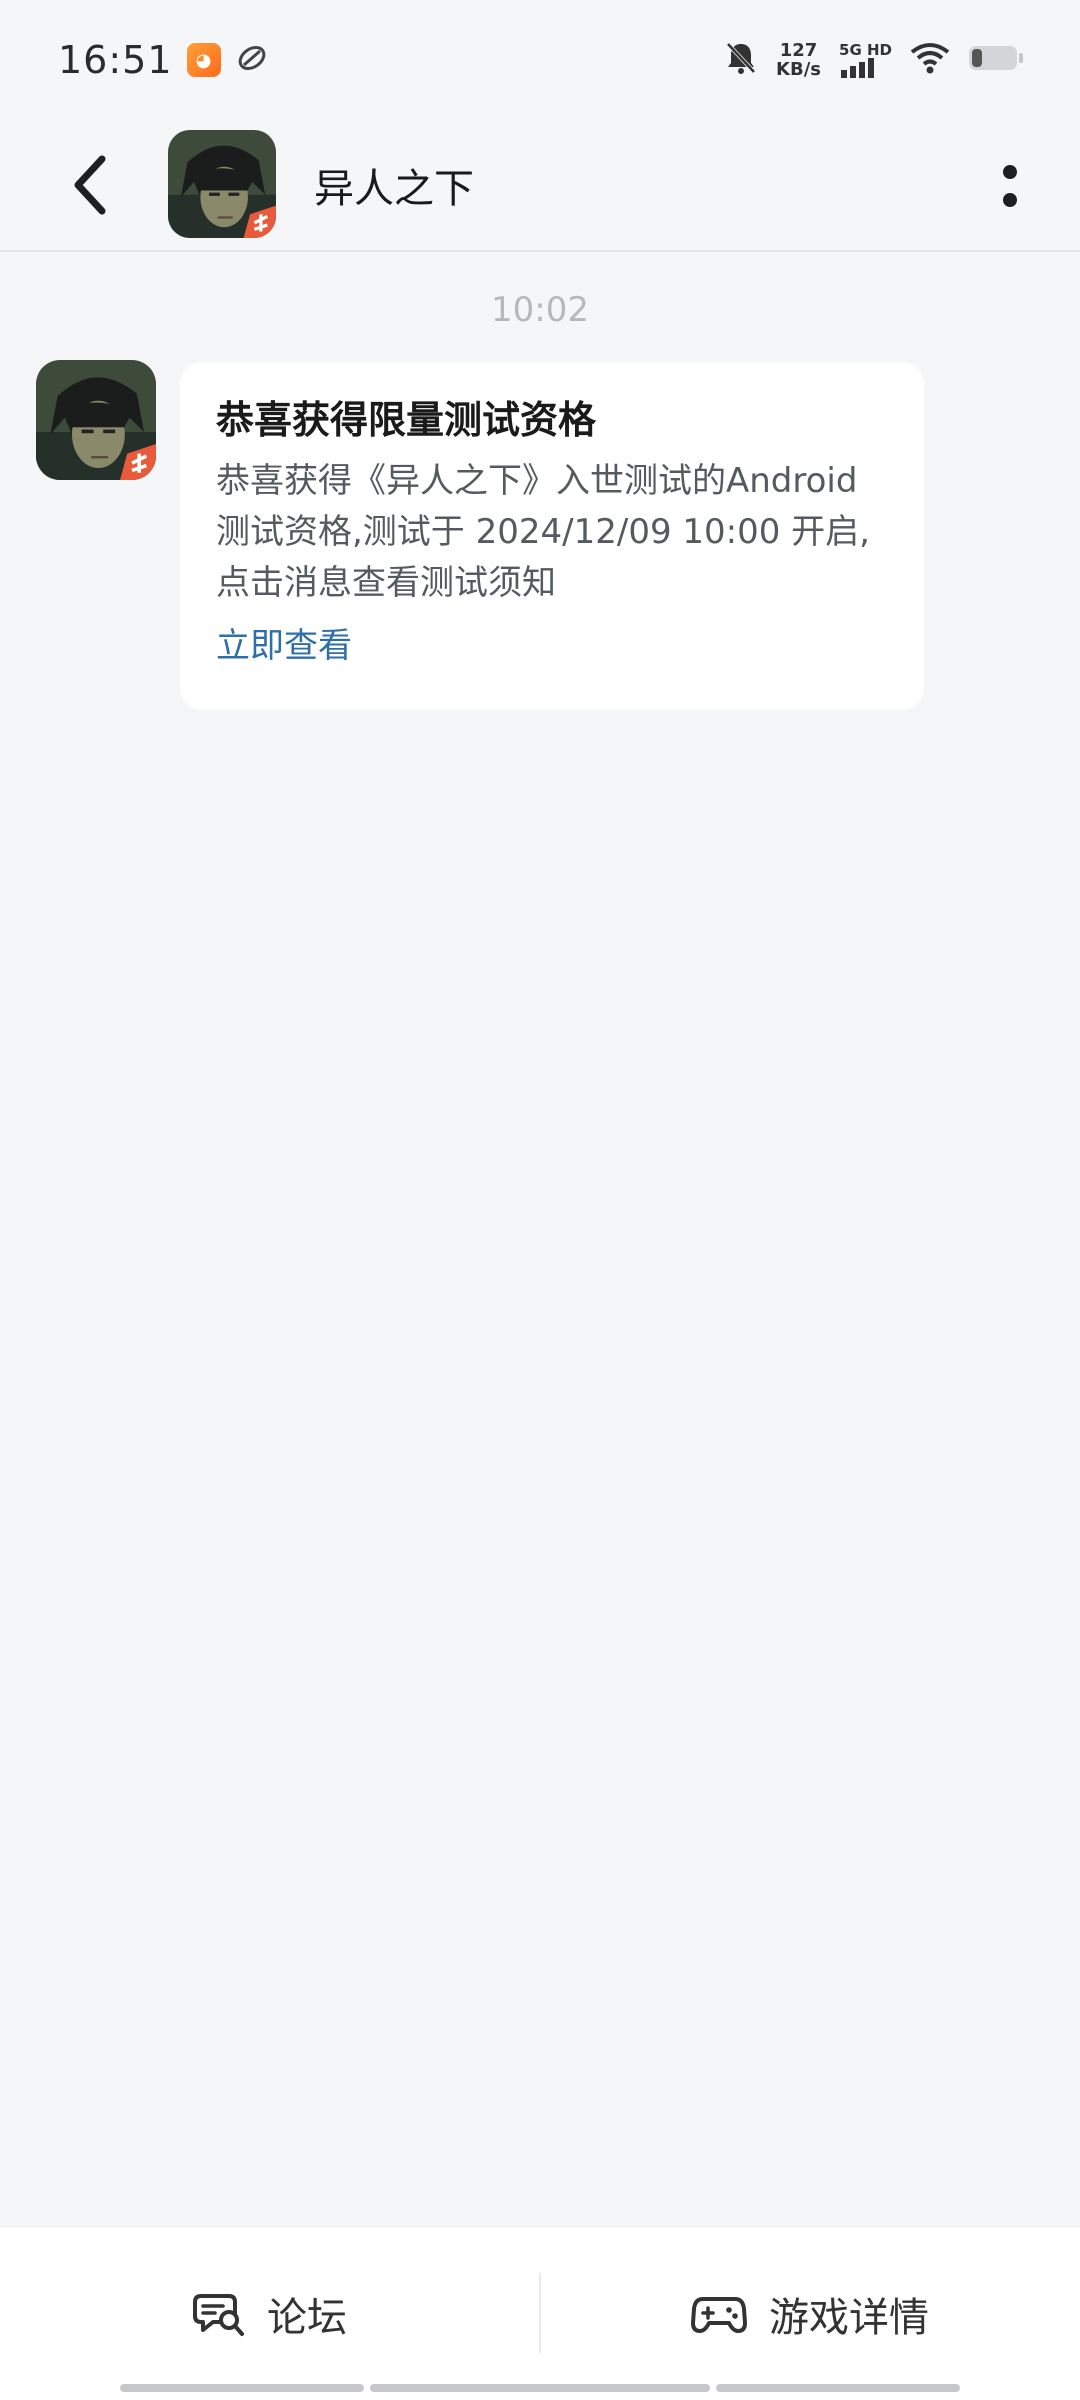  What do you see at coordinates (865, 49) in the screenshot?
I see `network-label: 5G HD` at bounding box center [865, 49].